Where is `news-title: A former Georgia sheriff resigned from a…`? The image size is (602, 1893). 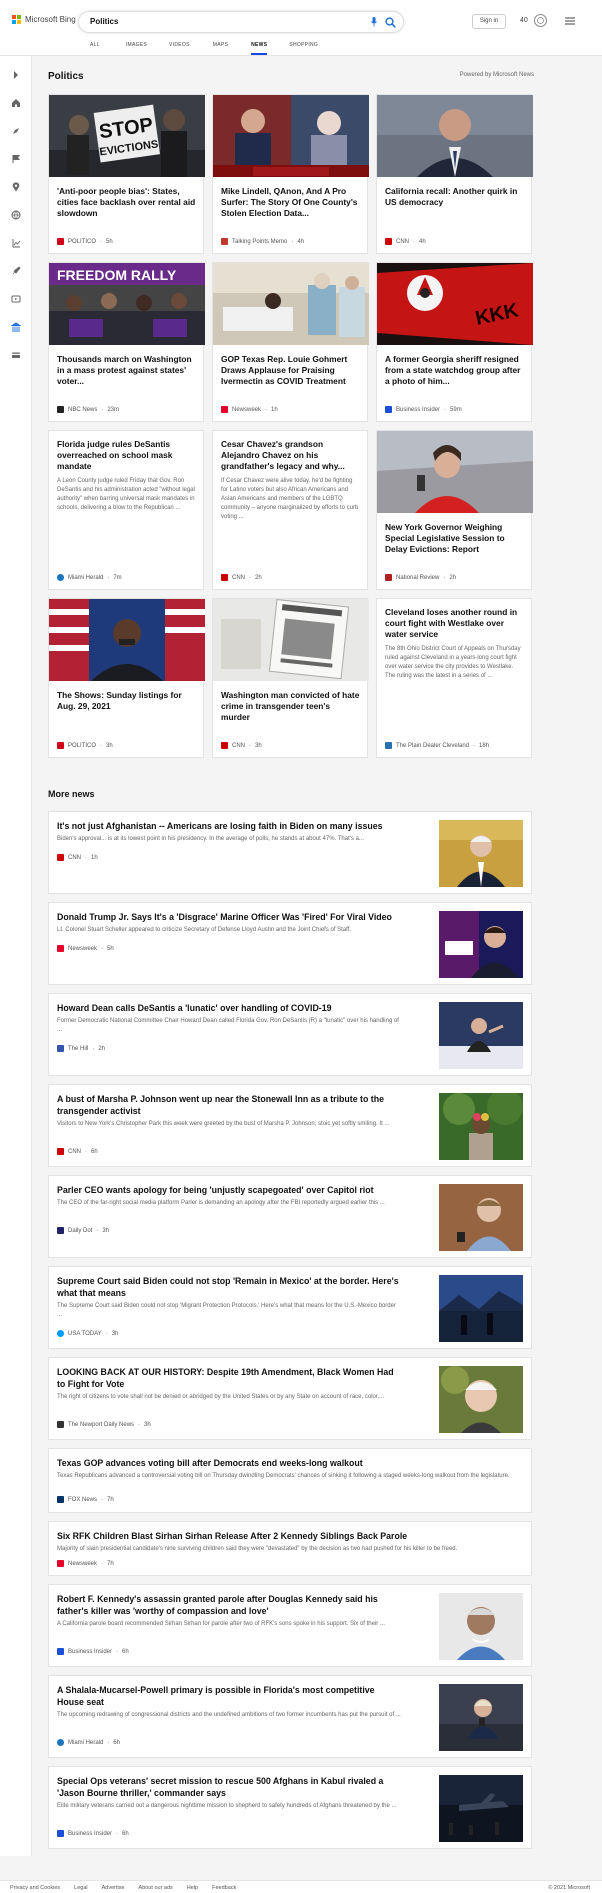
news-title: A former Georgia sheriff resigned from a… is located at coordinates (455, 370).